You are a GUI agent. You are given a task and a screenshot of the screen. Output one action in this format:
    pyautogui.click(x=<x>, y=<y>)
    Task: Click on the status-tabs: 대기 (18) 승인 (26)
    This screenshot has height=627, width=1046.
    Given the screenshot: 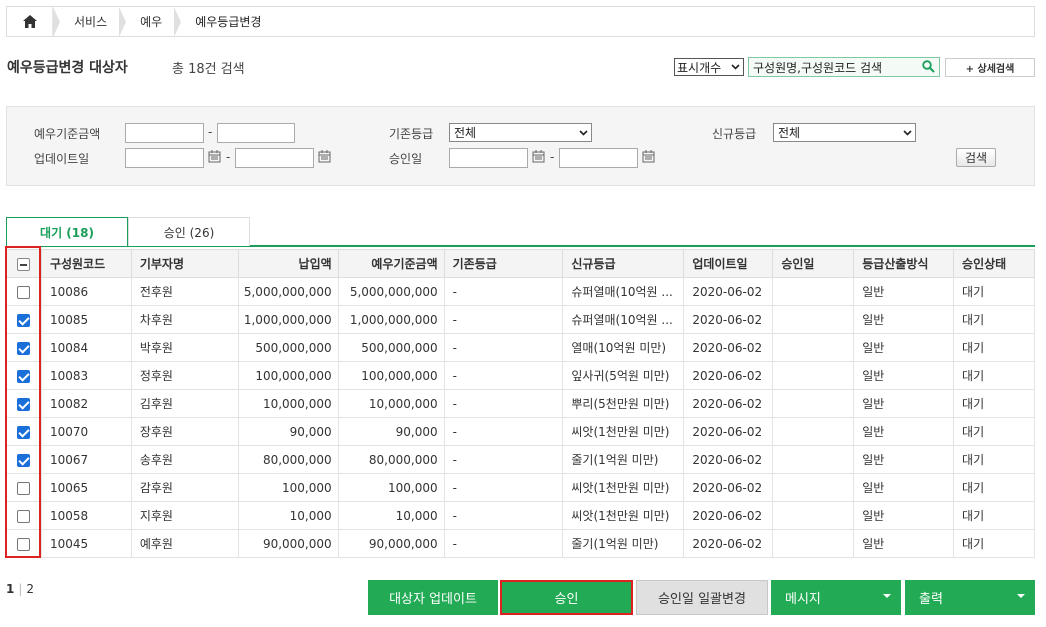 What is the action you would take?
    pyautogui.click(x=520, y=232)
    